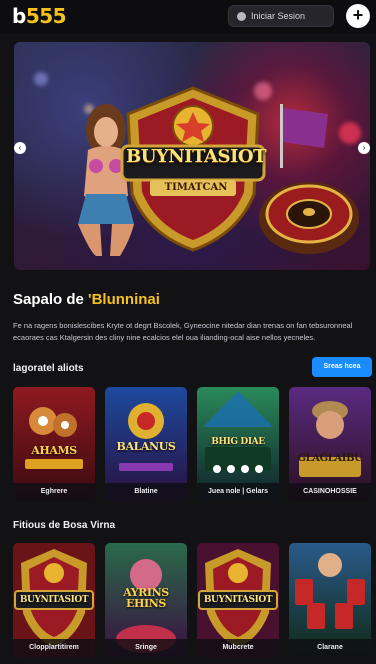 Image resolution: width=376 pixels, height=664 pixels. Describe the element at coordinates (330, 600) in the screenshot. I see `game-card: Clarane` at that location.